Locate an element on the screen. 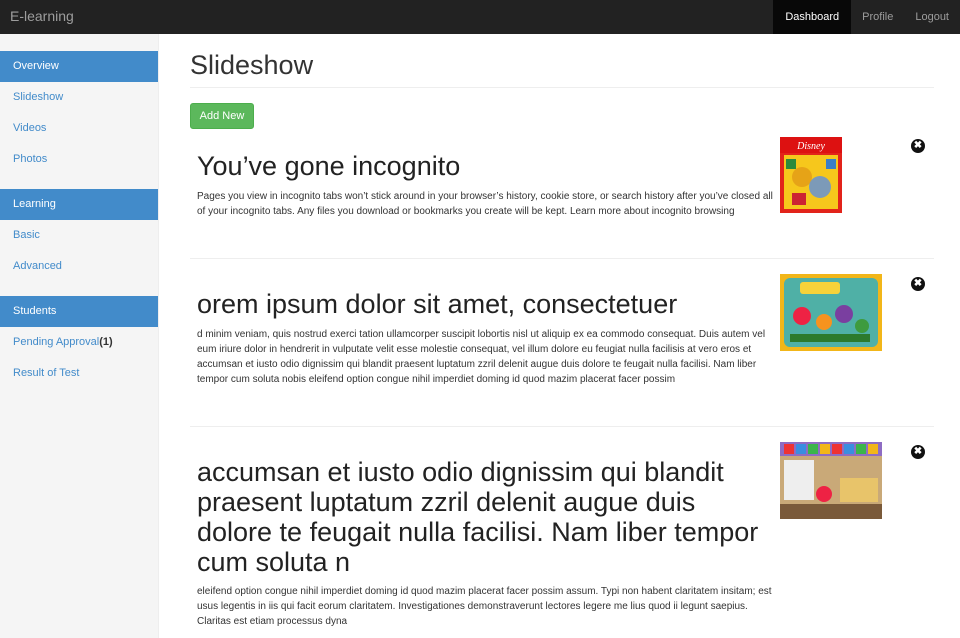 The width and height of the screenshot is (960, 638). sidebar-group-overview: Overview Slideshow Videos Photos is located at coordinates (79, 113).